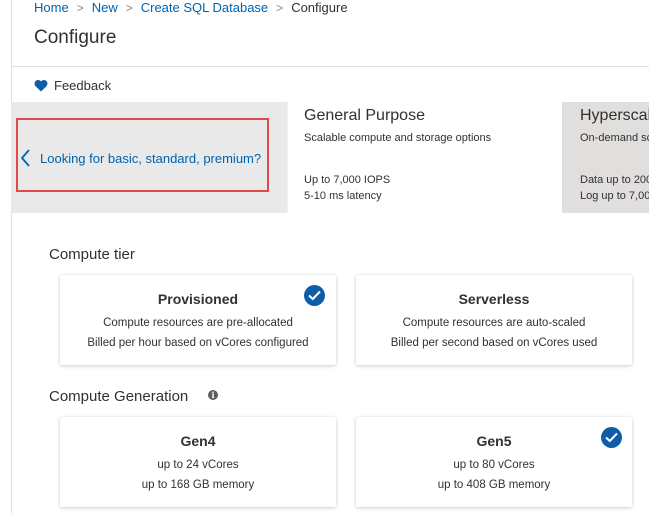  What do you see at coordinates (75, 37) in the screenshot?
I see `page-title: Configure` at bounding box center [75, 37].